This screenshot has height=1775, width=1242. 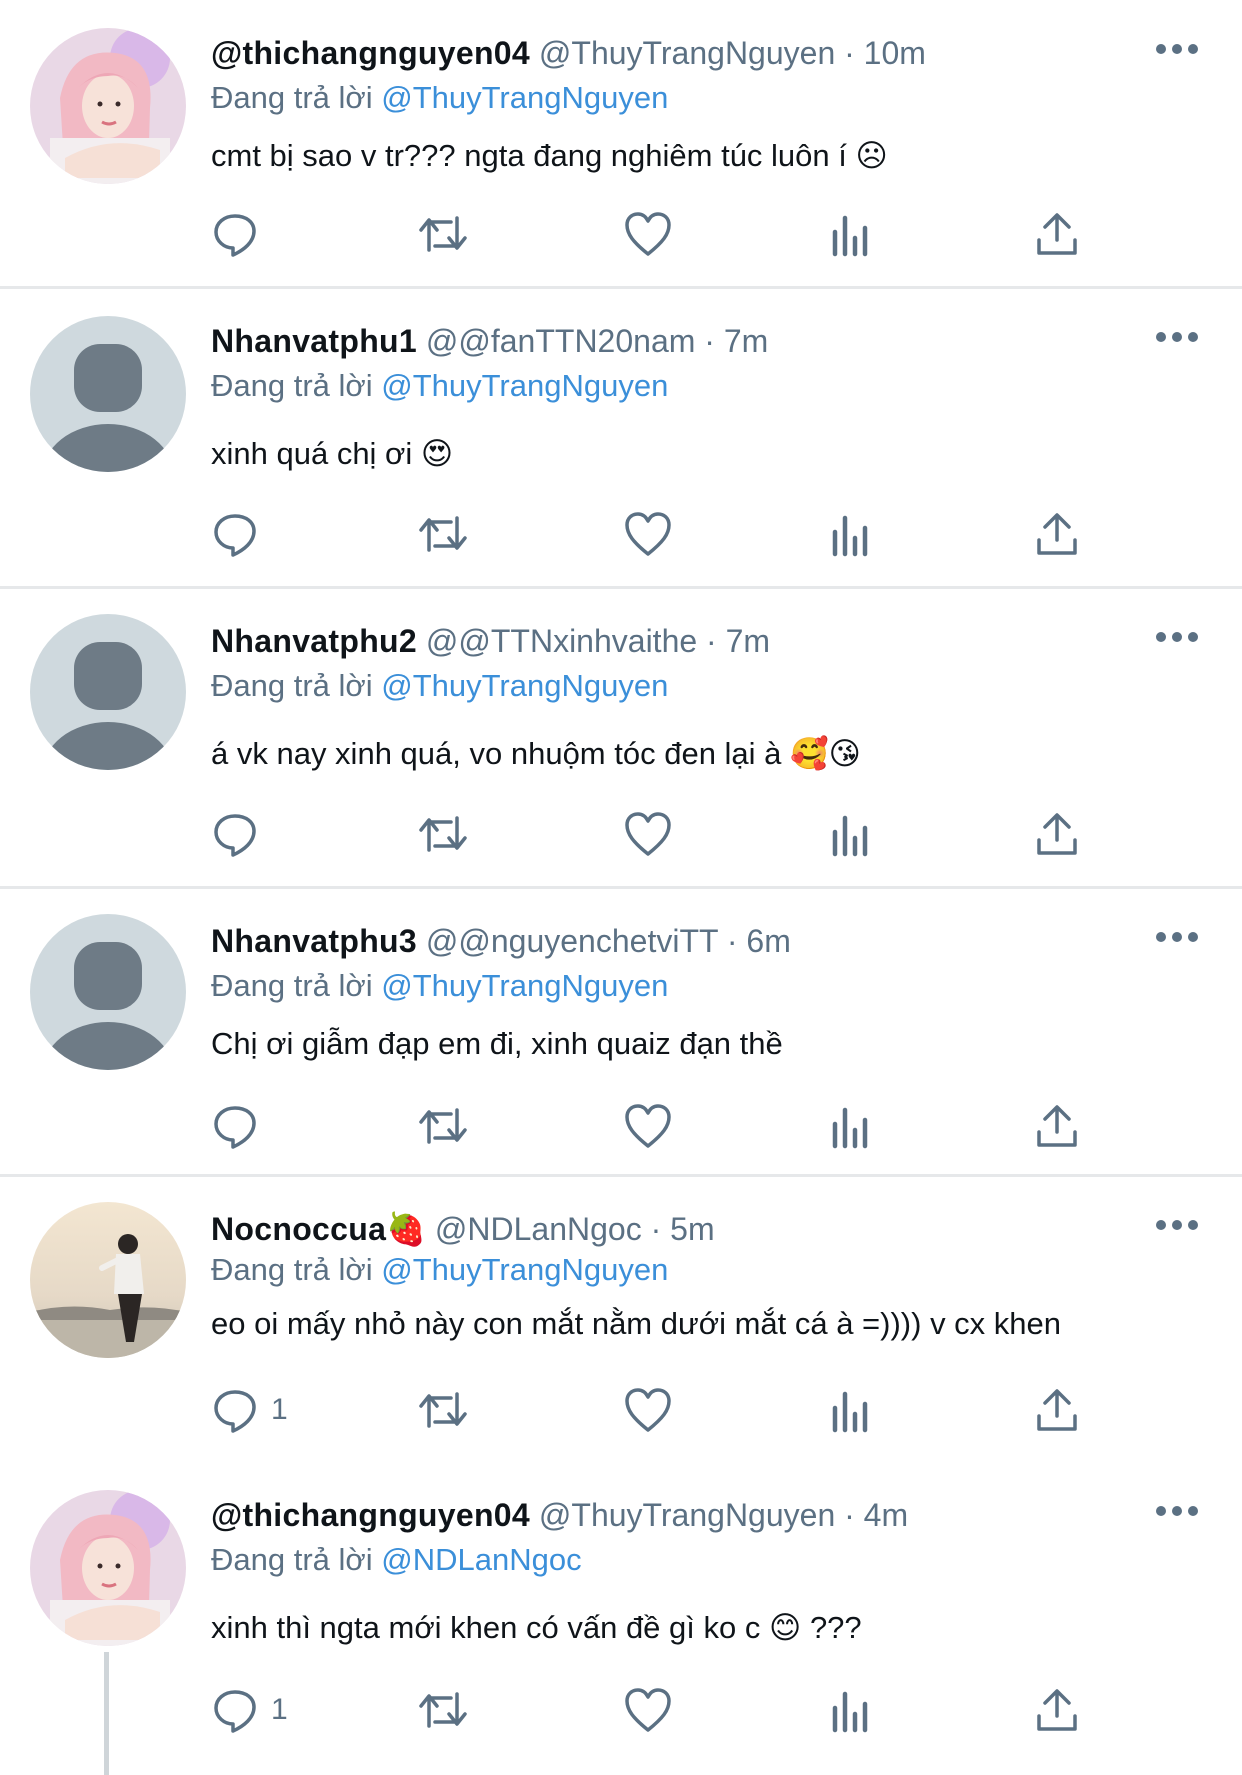 What do you see at coordinates (235, 535) in the screenshot?
I see `reply-icon` at bounding box center [235, 535].